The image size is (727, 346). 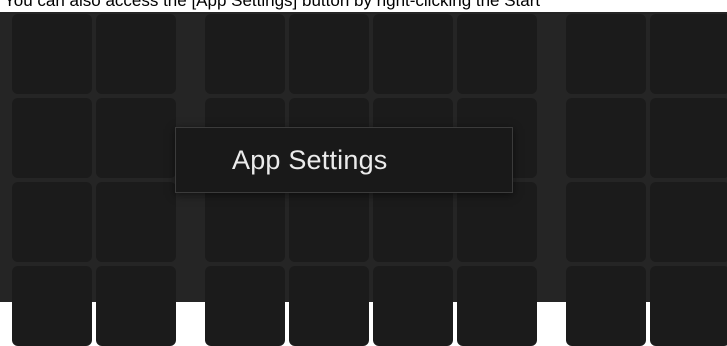 I want to click on pad-r3-c8, so click(x=688, y=222).